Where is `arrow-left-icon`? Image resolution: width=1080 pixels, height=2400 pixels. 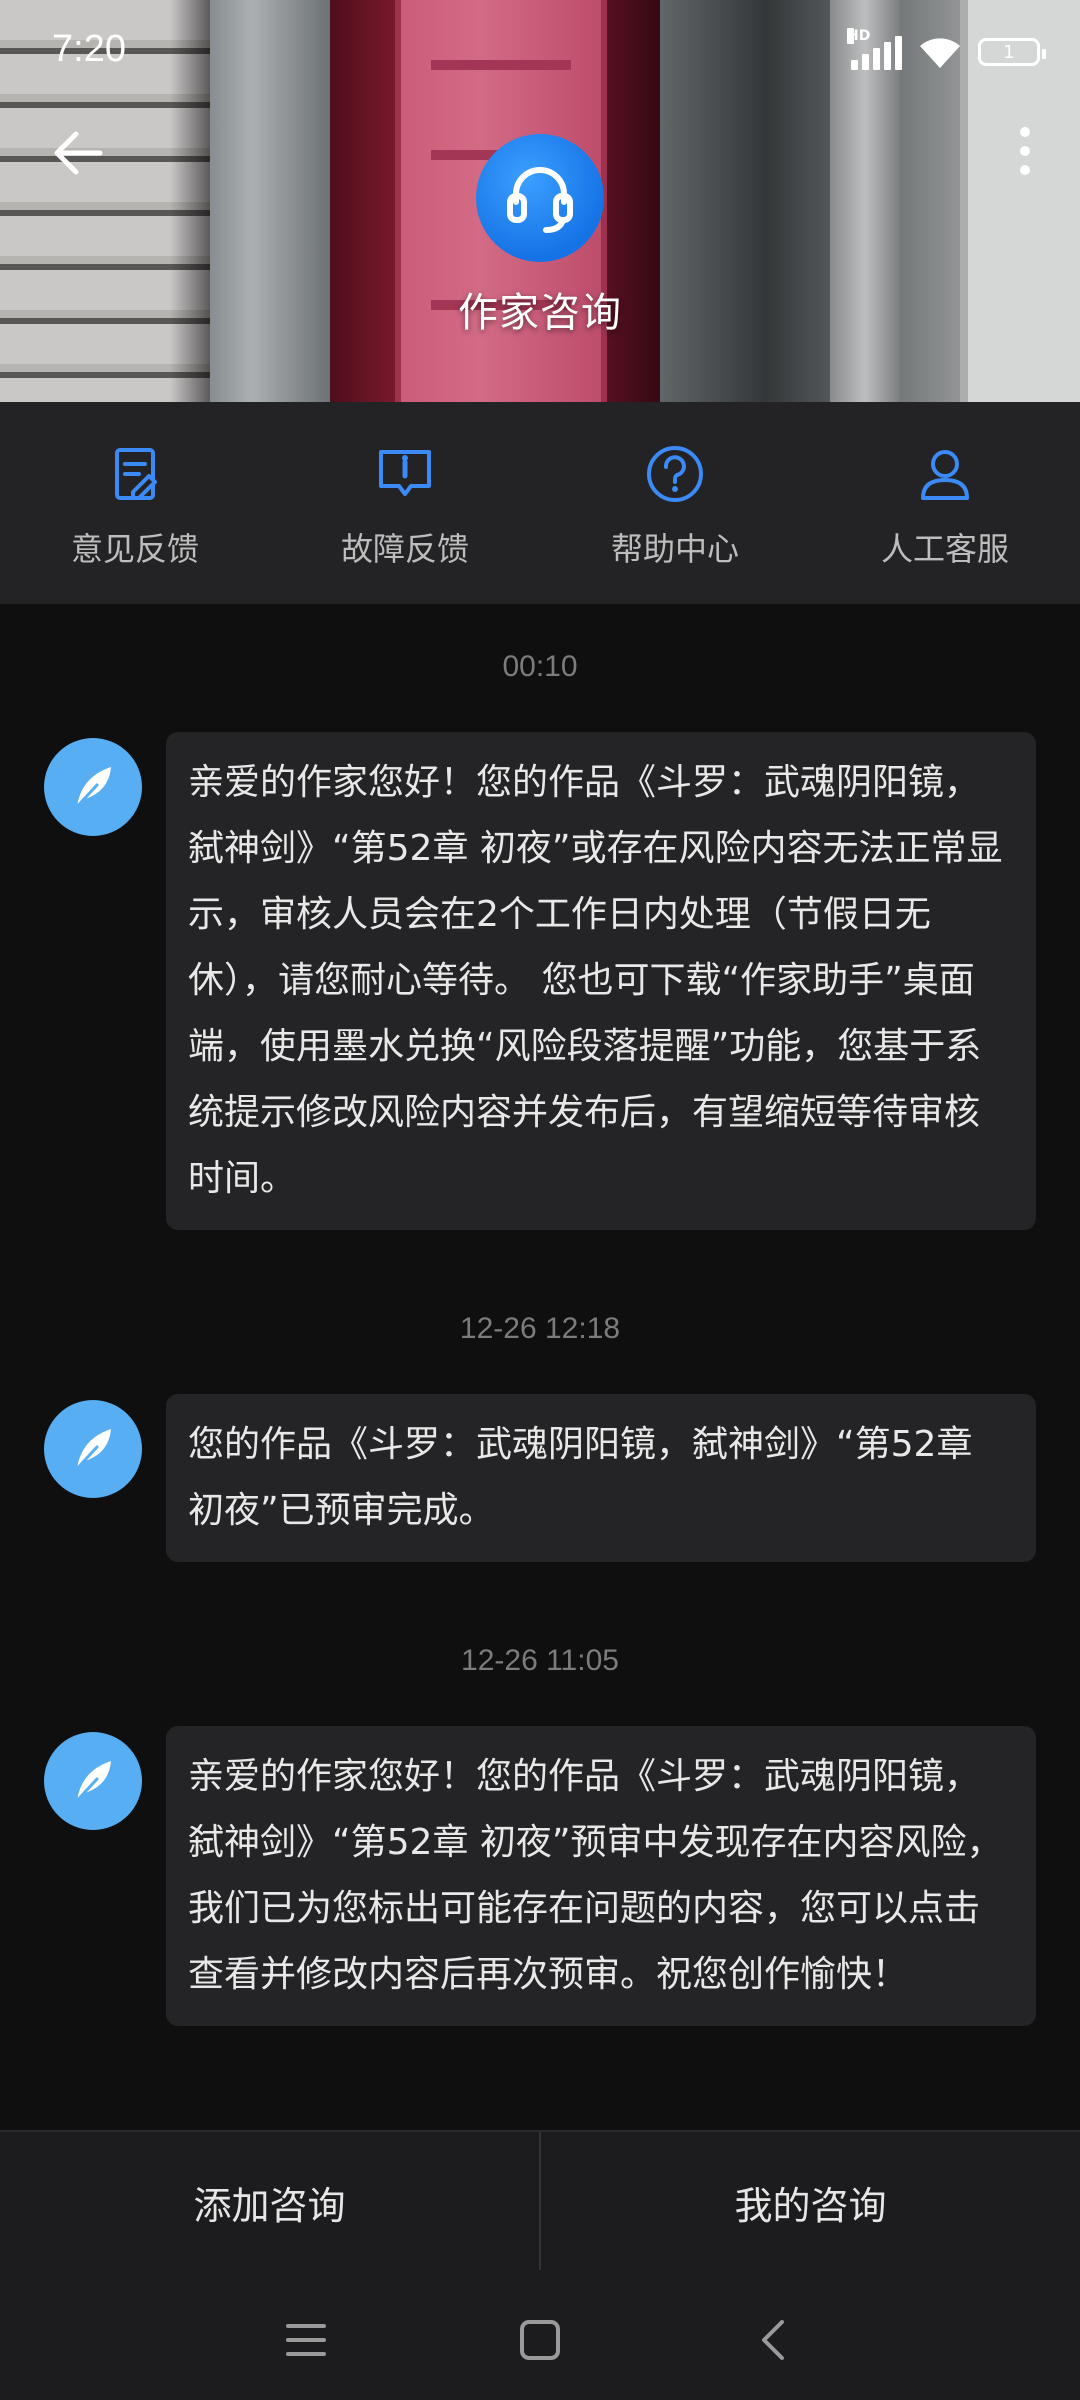 arrow-left-icon is located at coordinates (78, 153).